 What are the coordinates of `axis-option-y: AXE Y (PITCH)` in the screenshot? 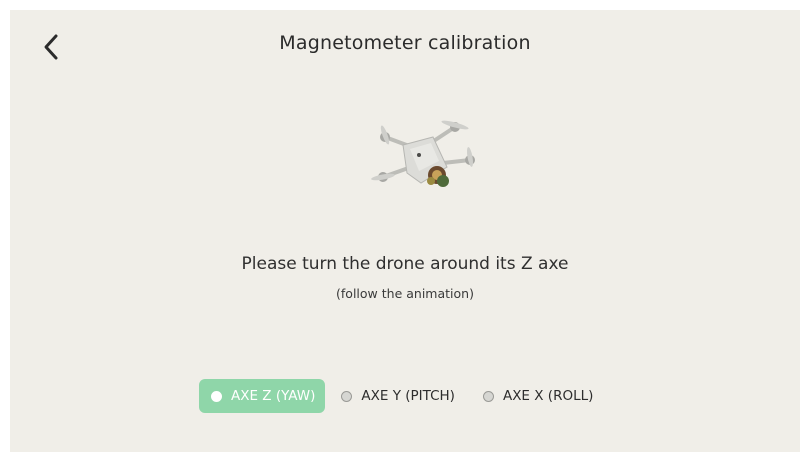 It's located at (397, 396).